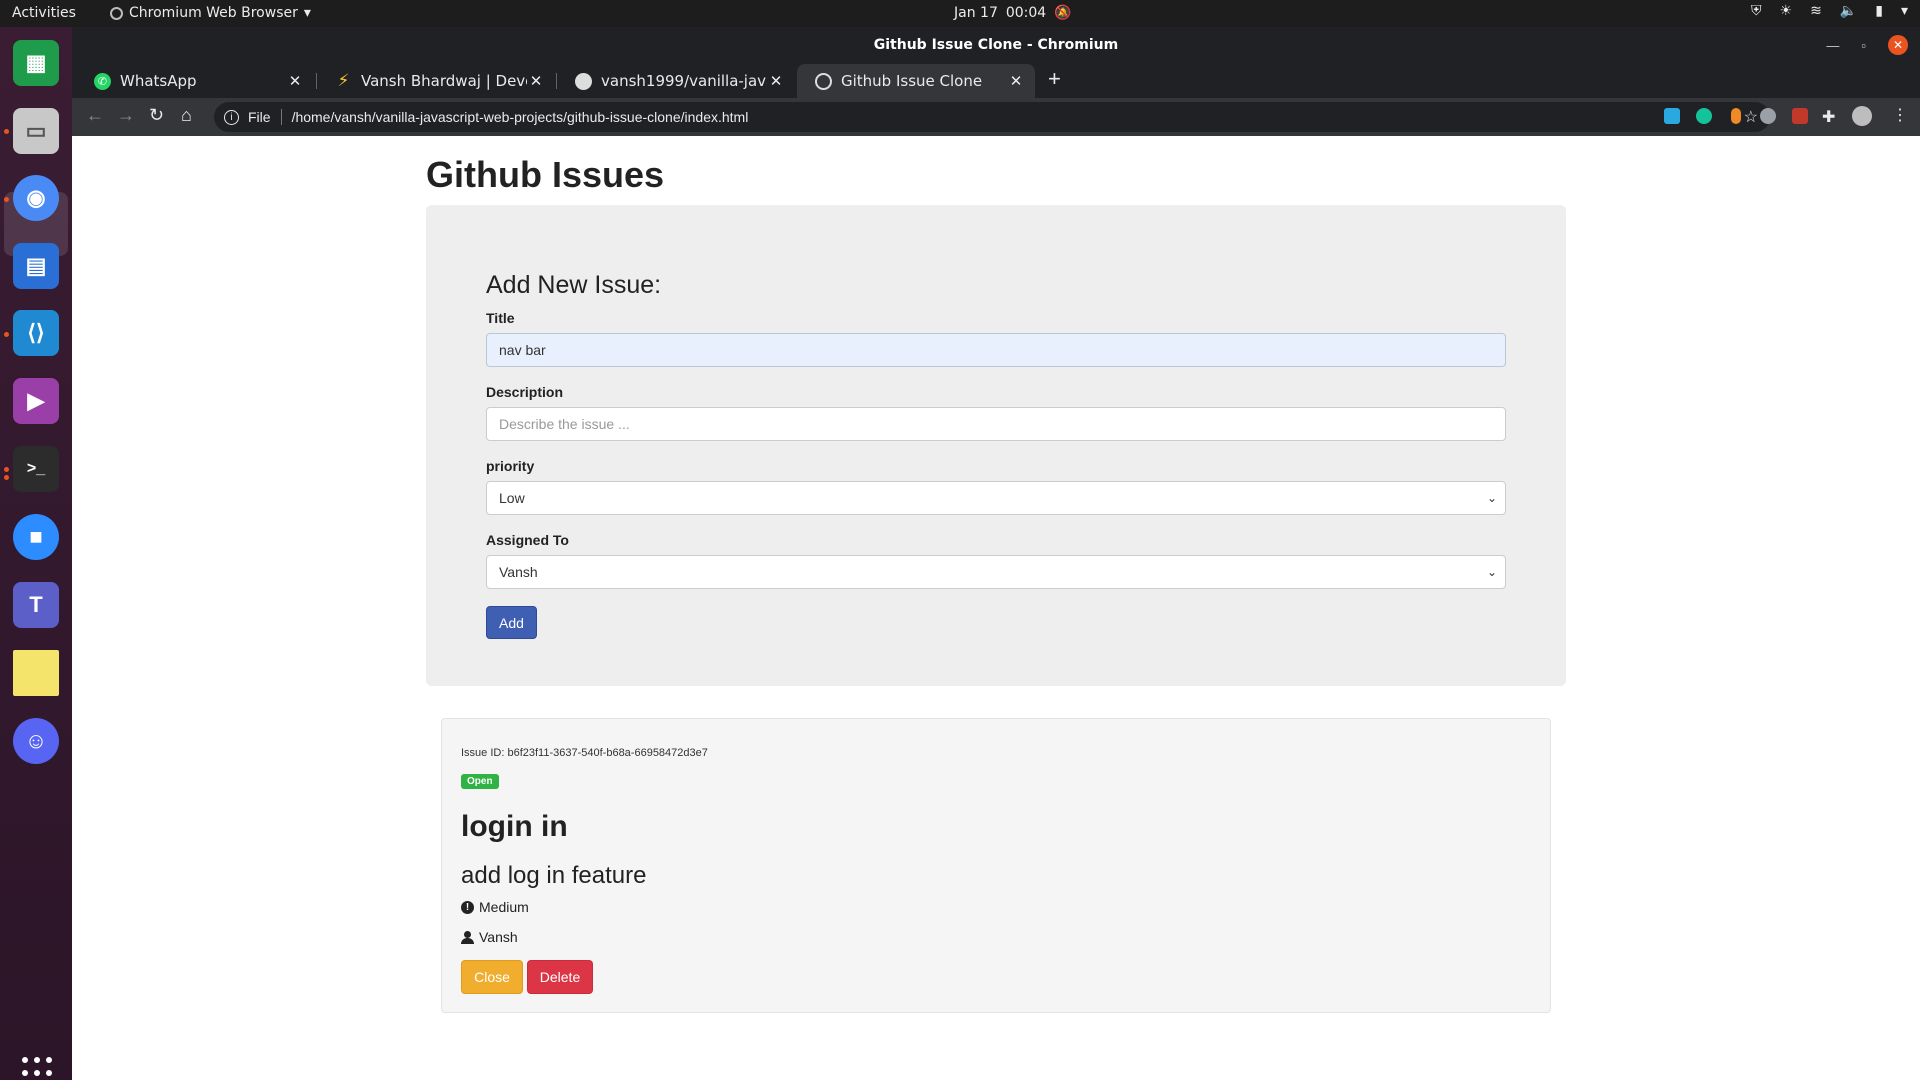 This screenshot has height=1080, width=1920. What do you see at coordinates (1828, 117) in the screenshot?
I see `puzzle-icon: ✚` at bounding box center [1828, 117].